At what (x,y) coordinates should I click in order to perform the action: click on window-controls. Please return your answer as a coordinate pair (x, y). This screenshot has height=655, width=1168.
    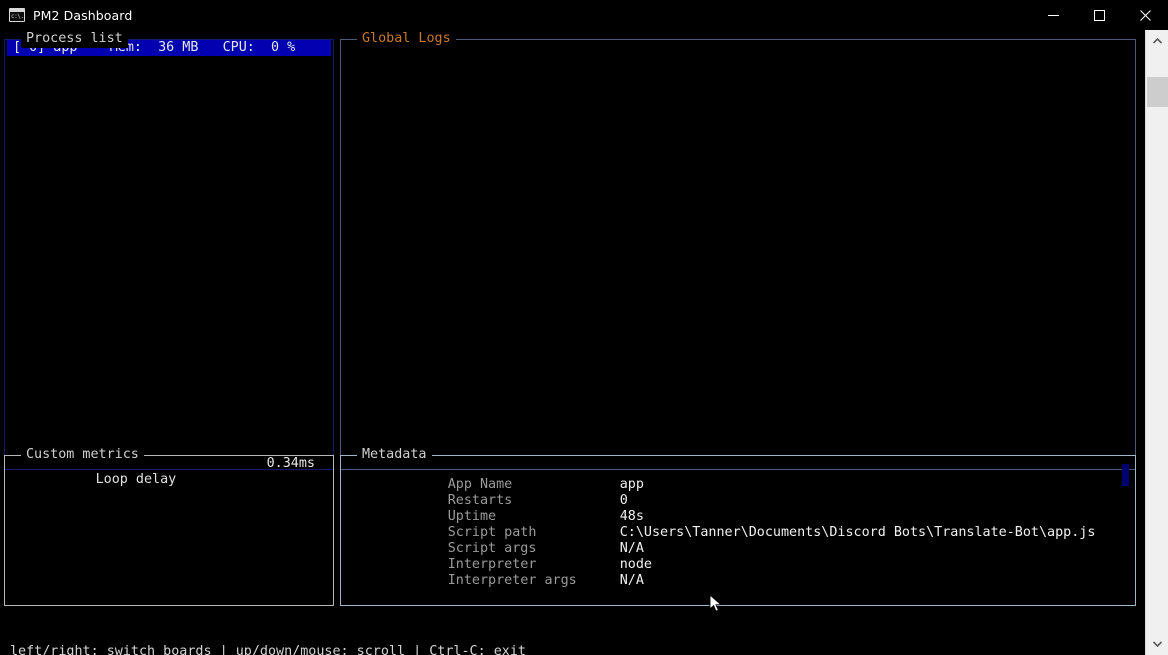
    Looking at the image, I should click on (1099, 15).